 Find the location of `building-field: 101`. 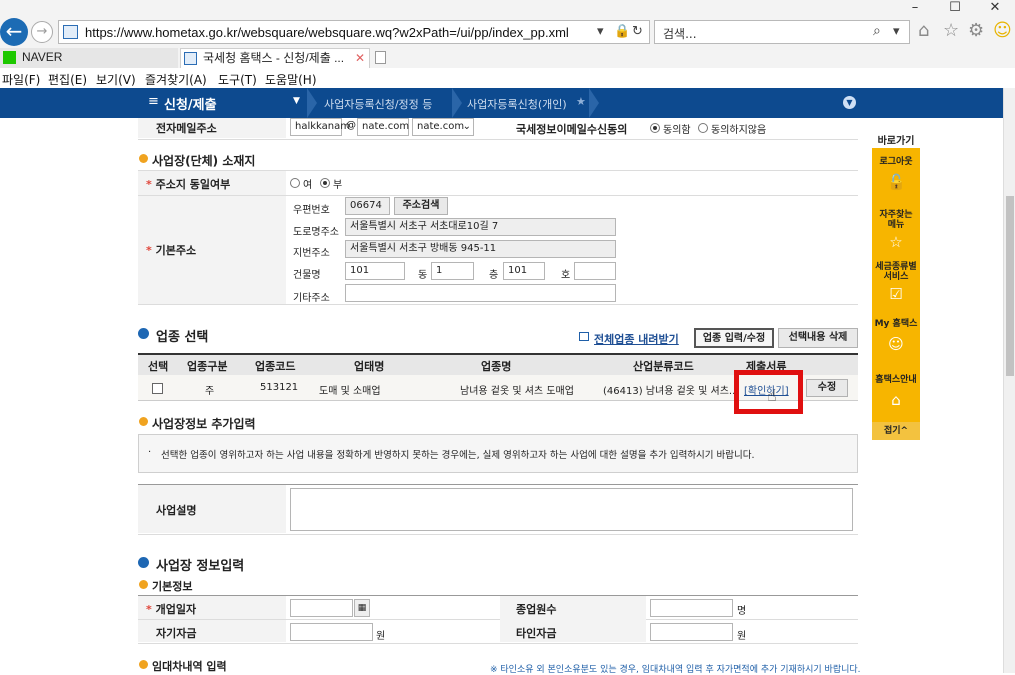

building-field: 101 is located at coordinates (375, 271).